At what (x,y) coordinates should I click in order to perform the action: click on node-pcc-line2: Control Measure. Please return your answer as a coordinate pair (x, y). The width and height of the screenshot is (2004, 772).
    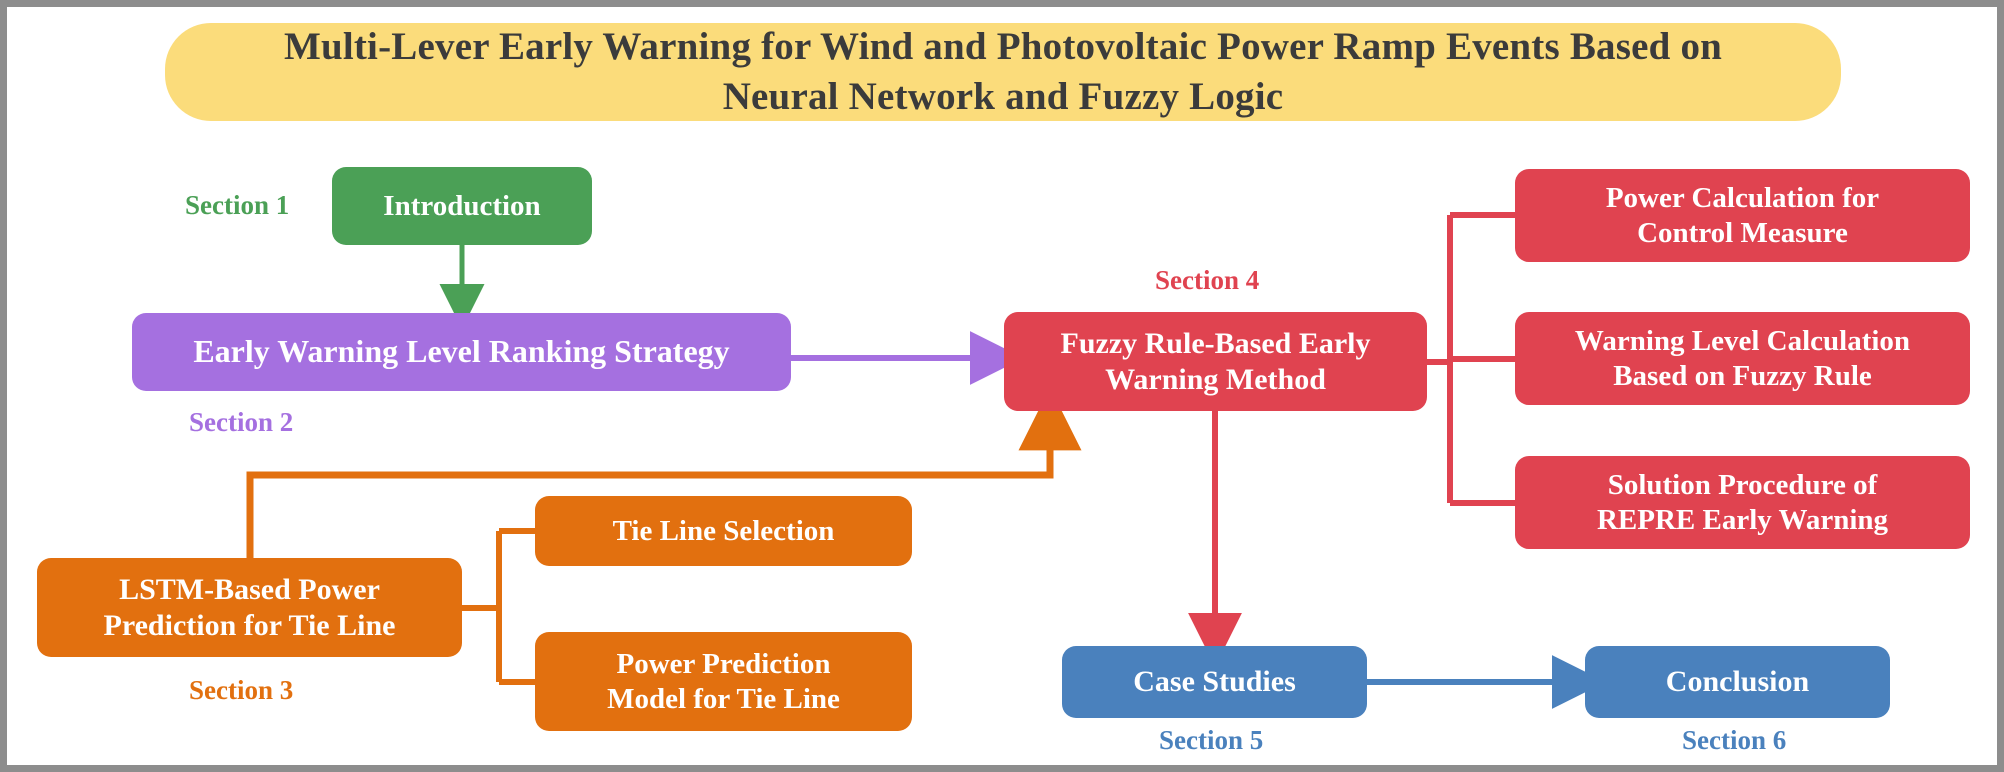
    Looking at the image, I should click on (1742, 232).